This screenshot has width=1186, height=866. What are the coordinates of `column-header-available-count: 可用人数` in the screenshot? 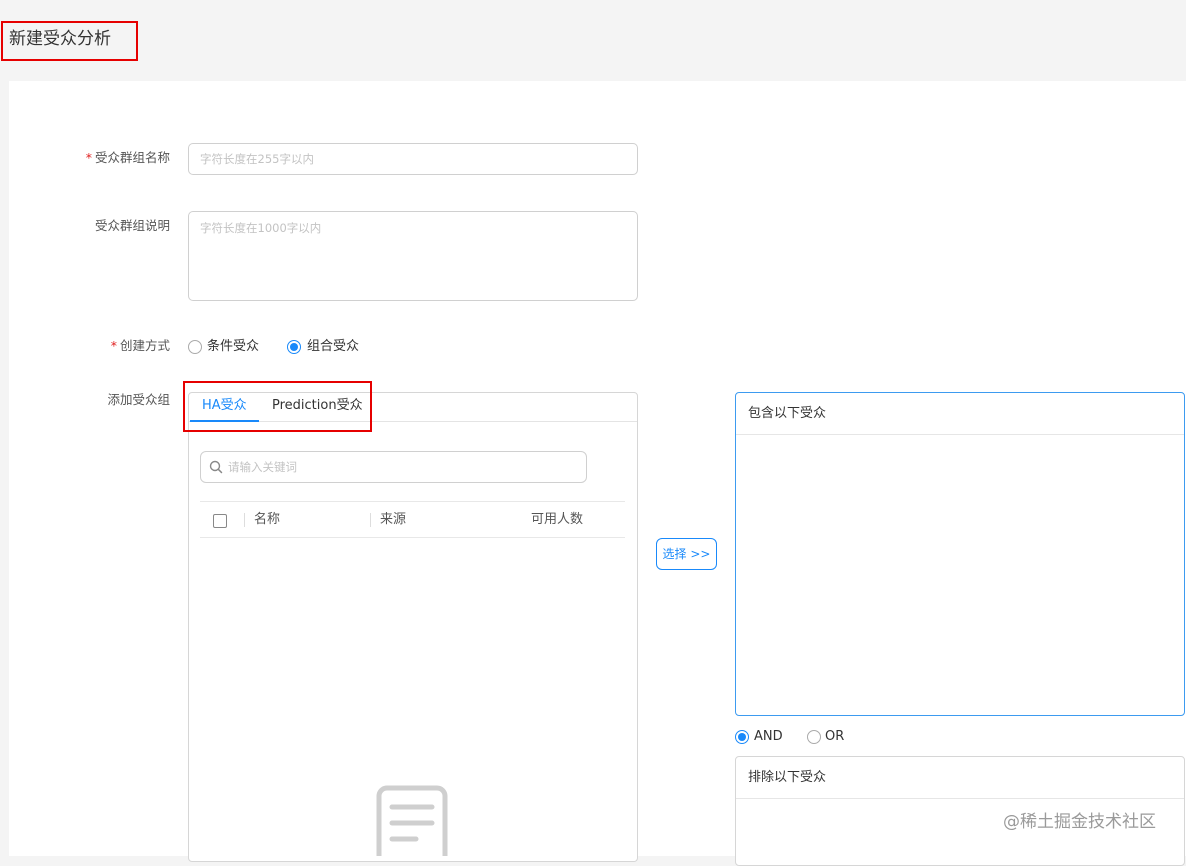 It's located at (557, 520).